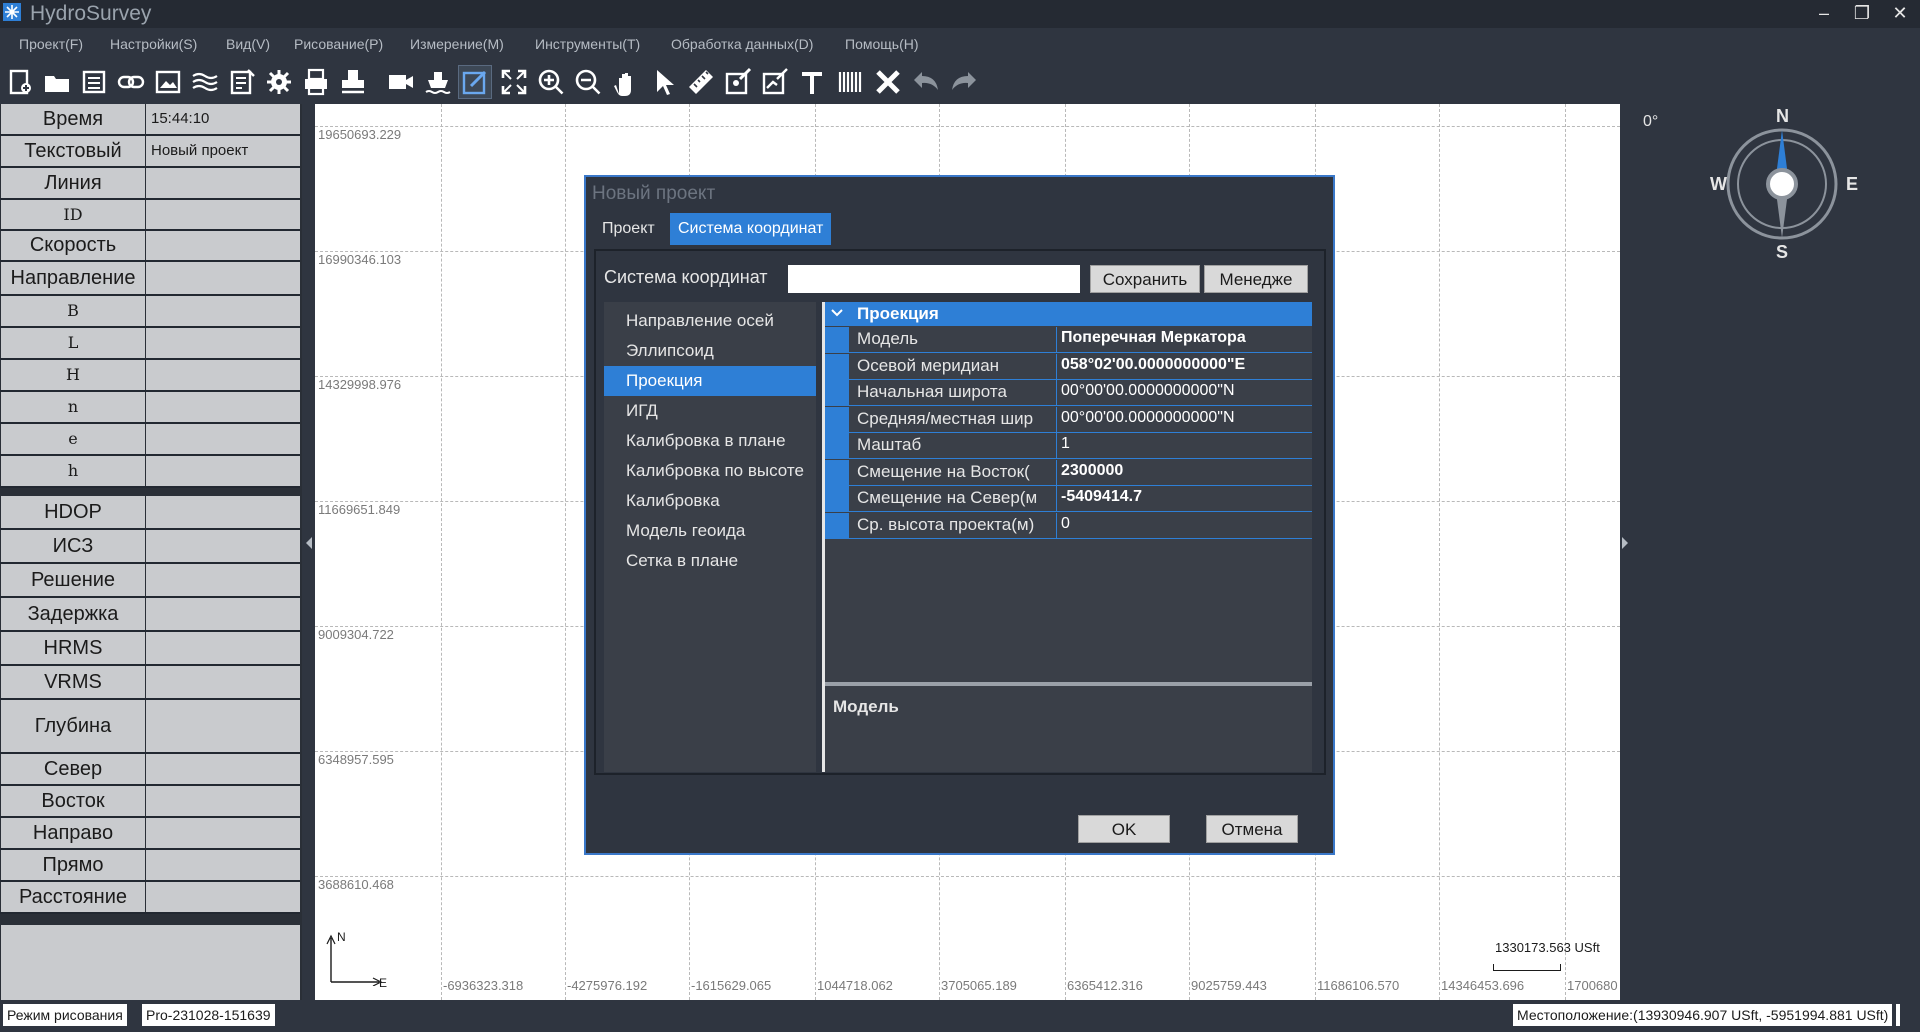 This screenshot has width=1920, height=1032. Describe the element at coordinates (1185, 524) in the screenshot. I see `property-value: 0` at that location.